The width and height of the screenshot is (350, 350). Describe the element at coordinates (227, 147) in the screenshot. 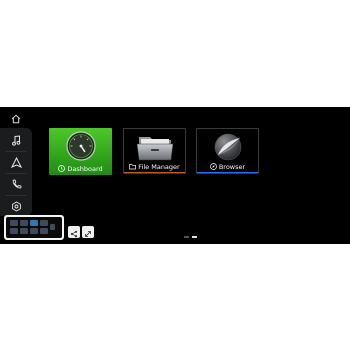

I see `compass-icon` at that location.